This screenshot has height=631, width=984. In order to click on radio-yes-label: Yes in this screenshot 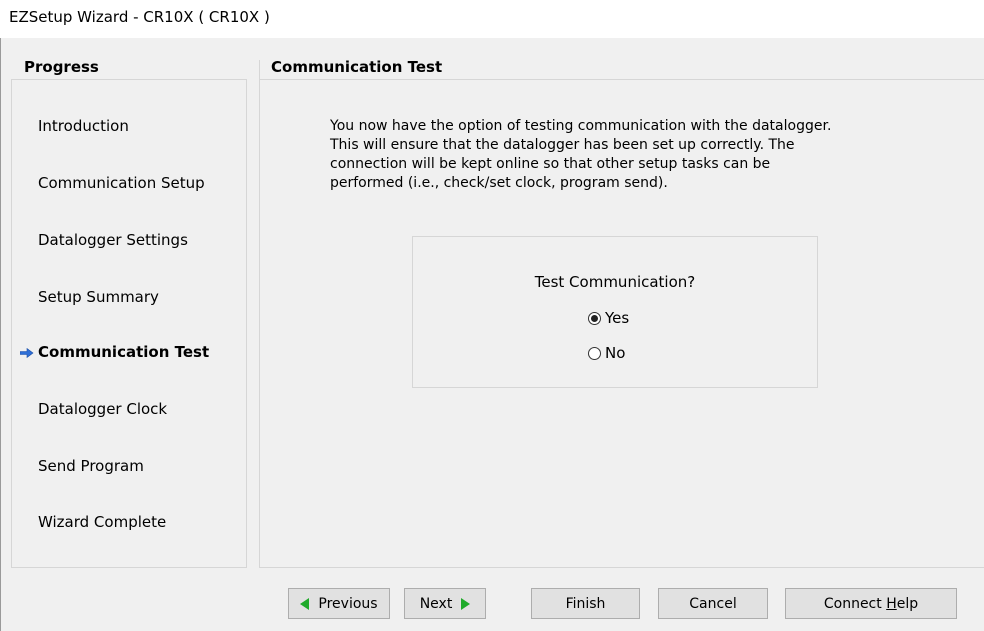, I will do `click(617, 318)`.